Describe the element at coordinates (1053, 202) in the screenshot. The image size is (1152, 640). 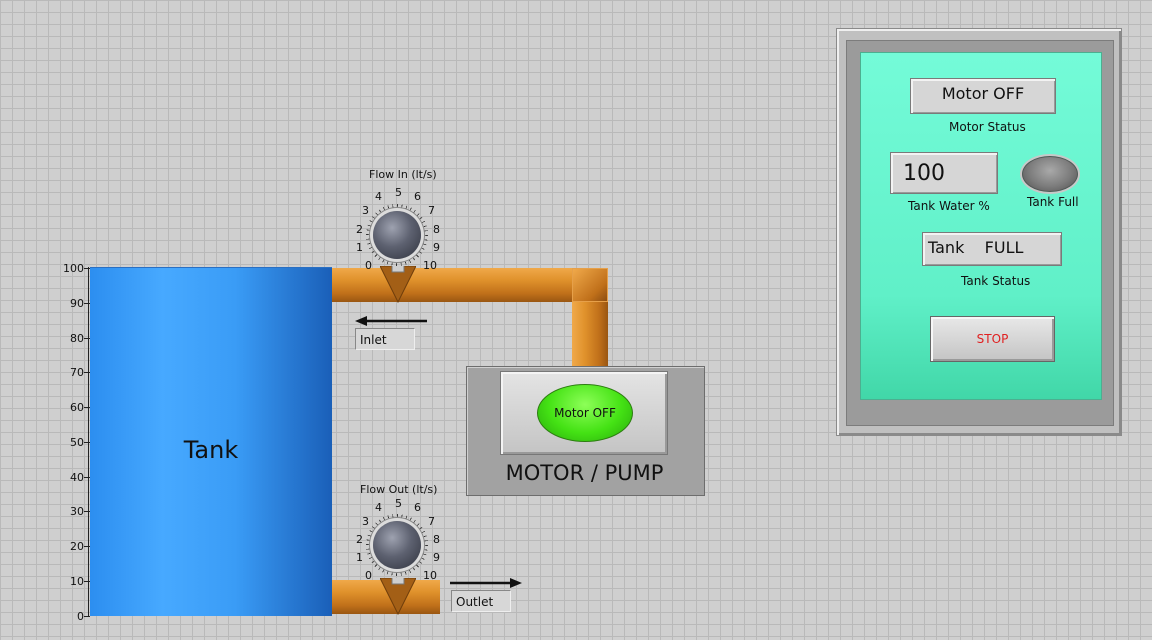
I see `tank-full-caption: Tank Full` at that location.